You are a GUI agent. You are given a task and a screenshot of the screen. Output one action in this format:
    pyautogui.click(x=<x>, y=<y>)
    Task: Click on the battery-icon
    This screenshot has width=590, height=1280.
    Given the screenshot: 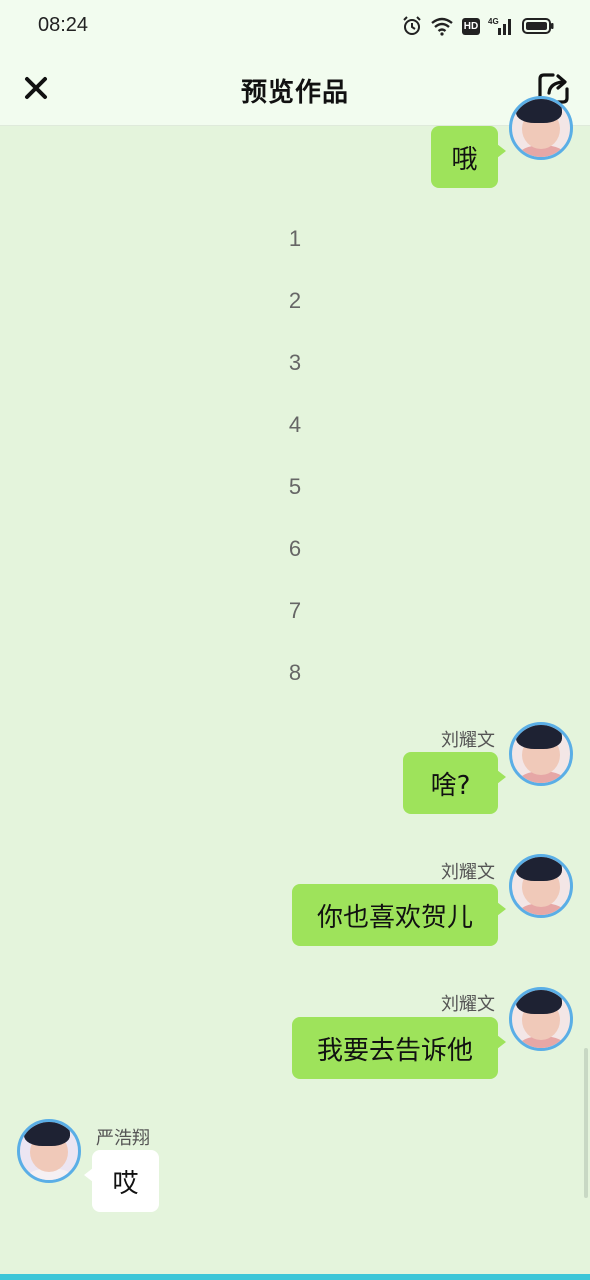 What is the action you would take?
    pyautogui.click(x=538, y=26)
    